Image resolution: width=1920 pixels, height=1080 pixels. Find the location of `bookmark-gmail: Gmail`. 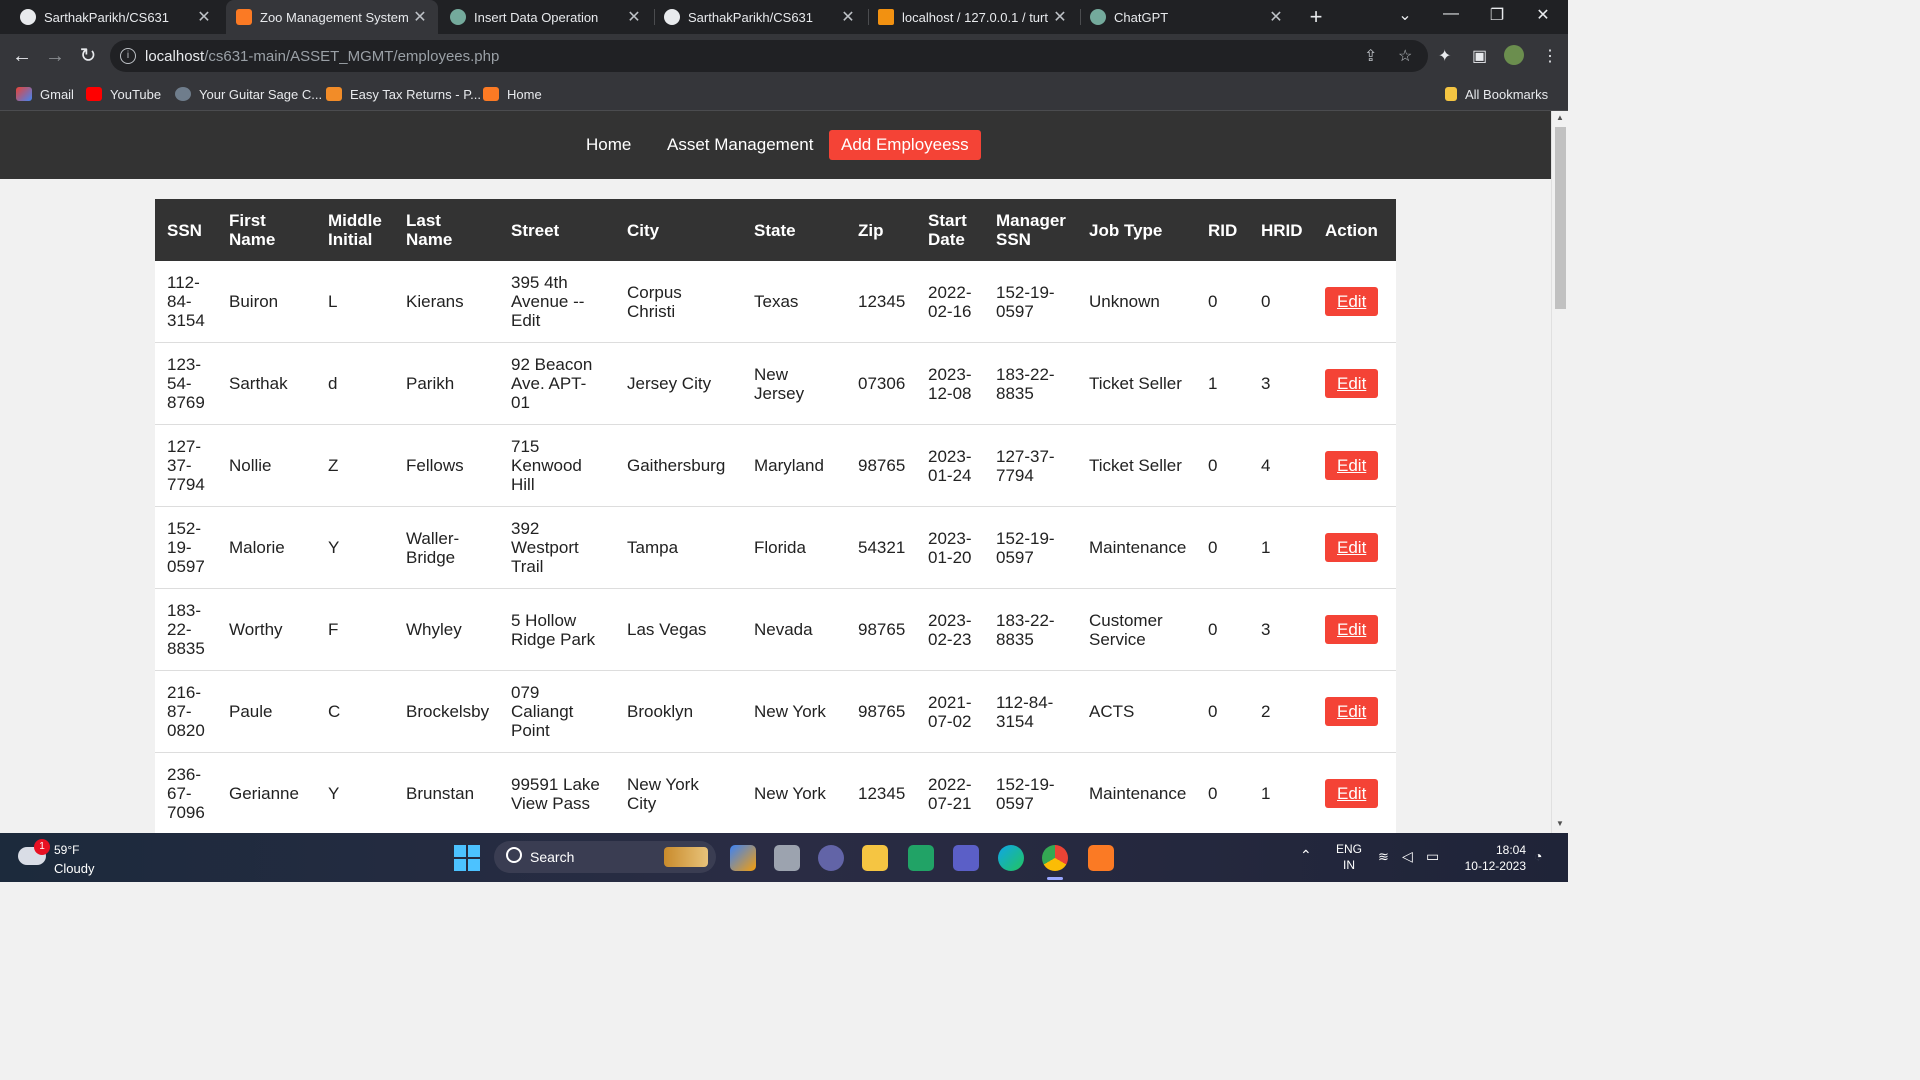

bookmark-gmail: Gmail is located at coordinates (45, 94).